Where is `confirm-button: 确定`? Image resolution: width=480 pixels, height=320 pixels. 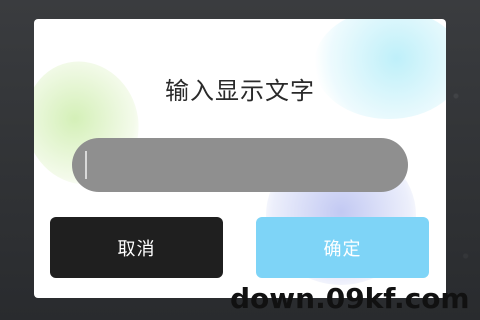
confirm-button: 确定 is located at coordinates (342, 247).